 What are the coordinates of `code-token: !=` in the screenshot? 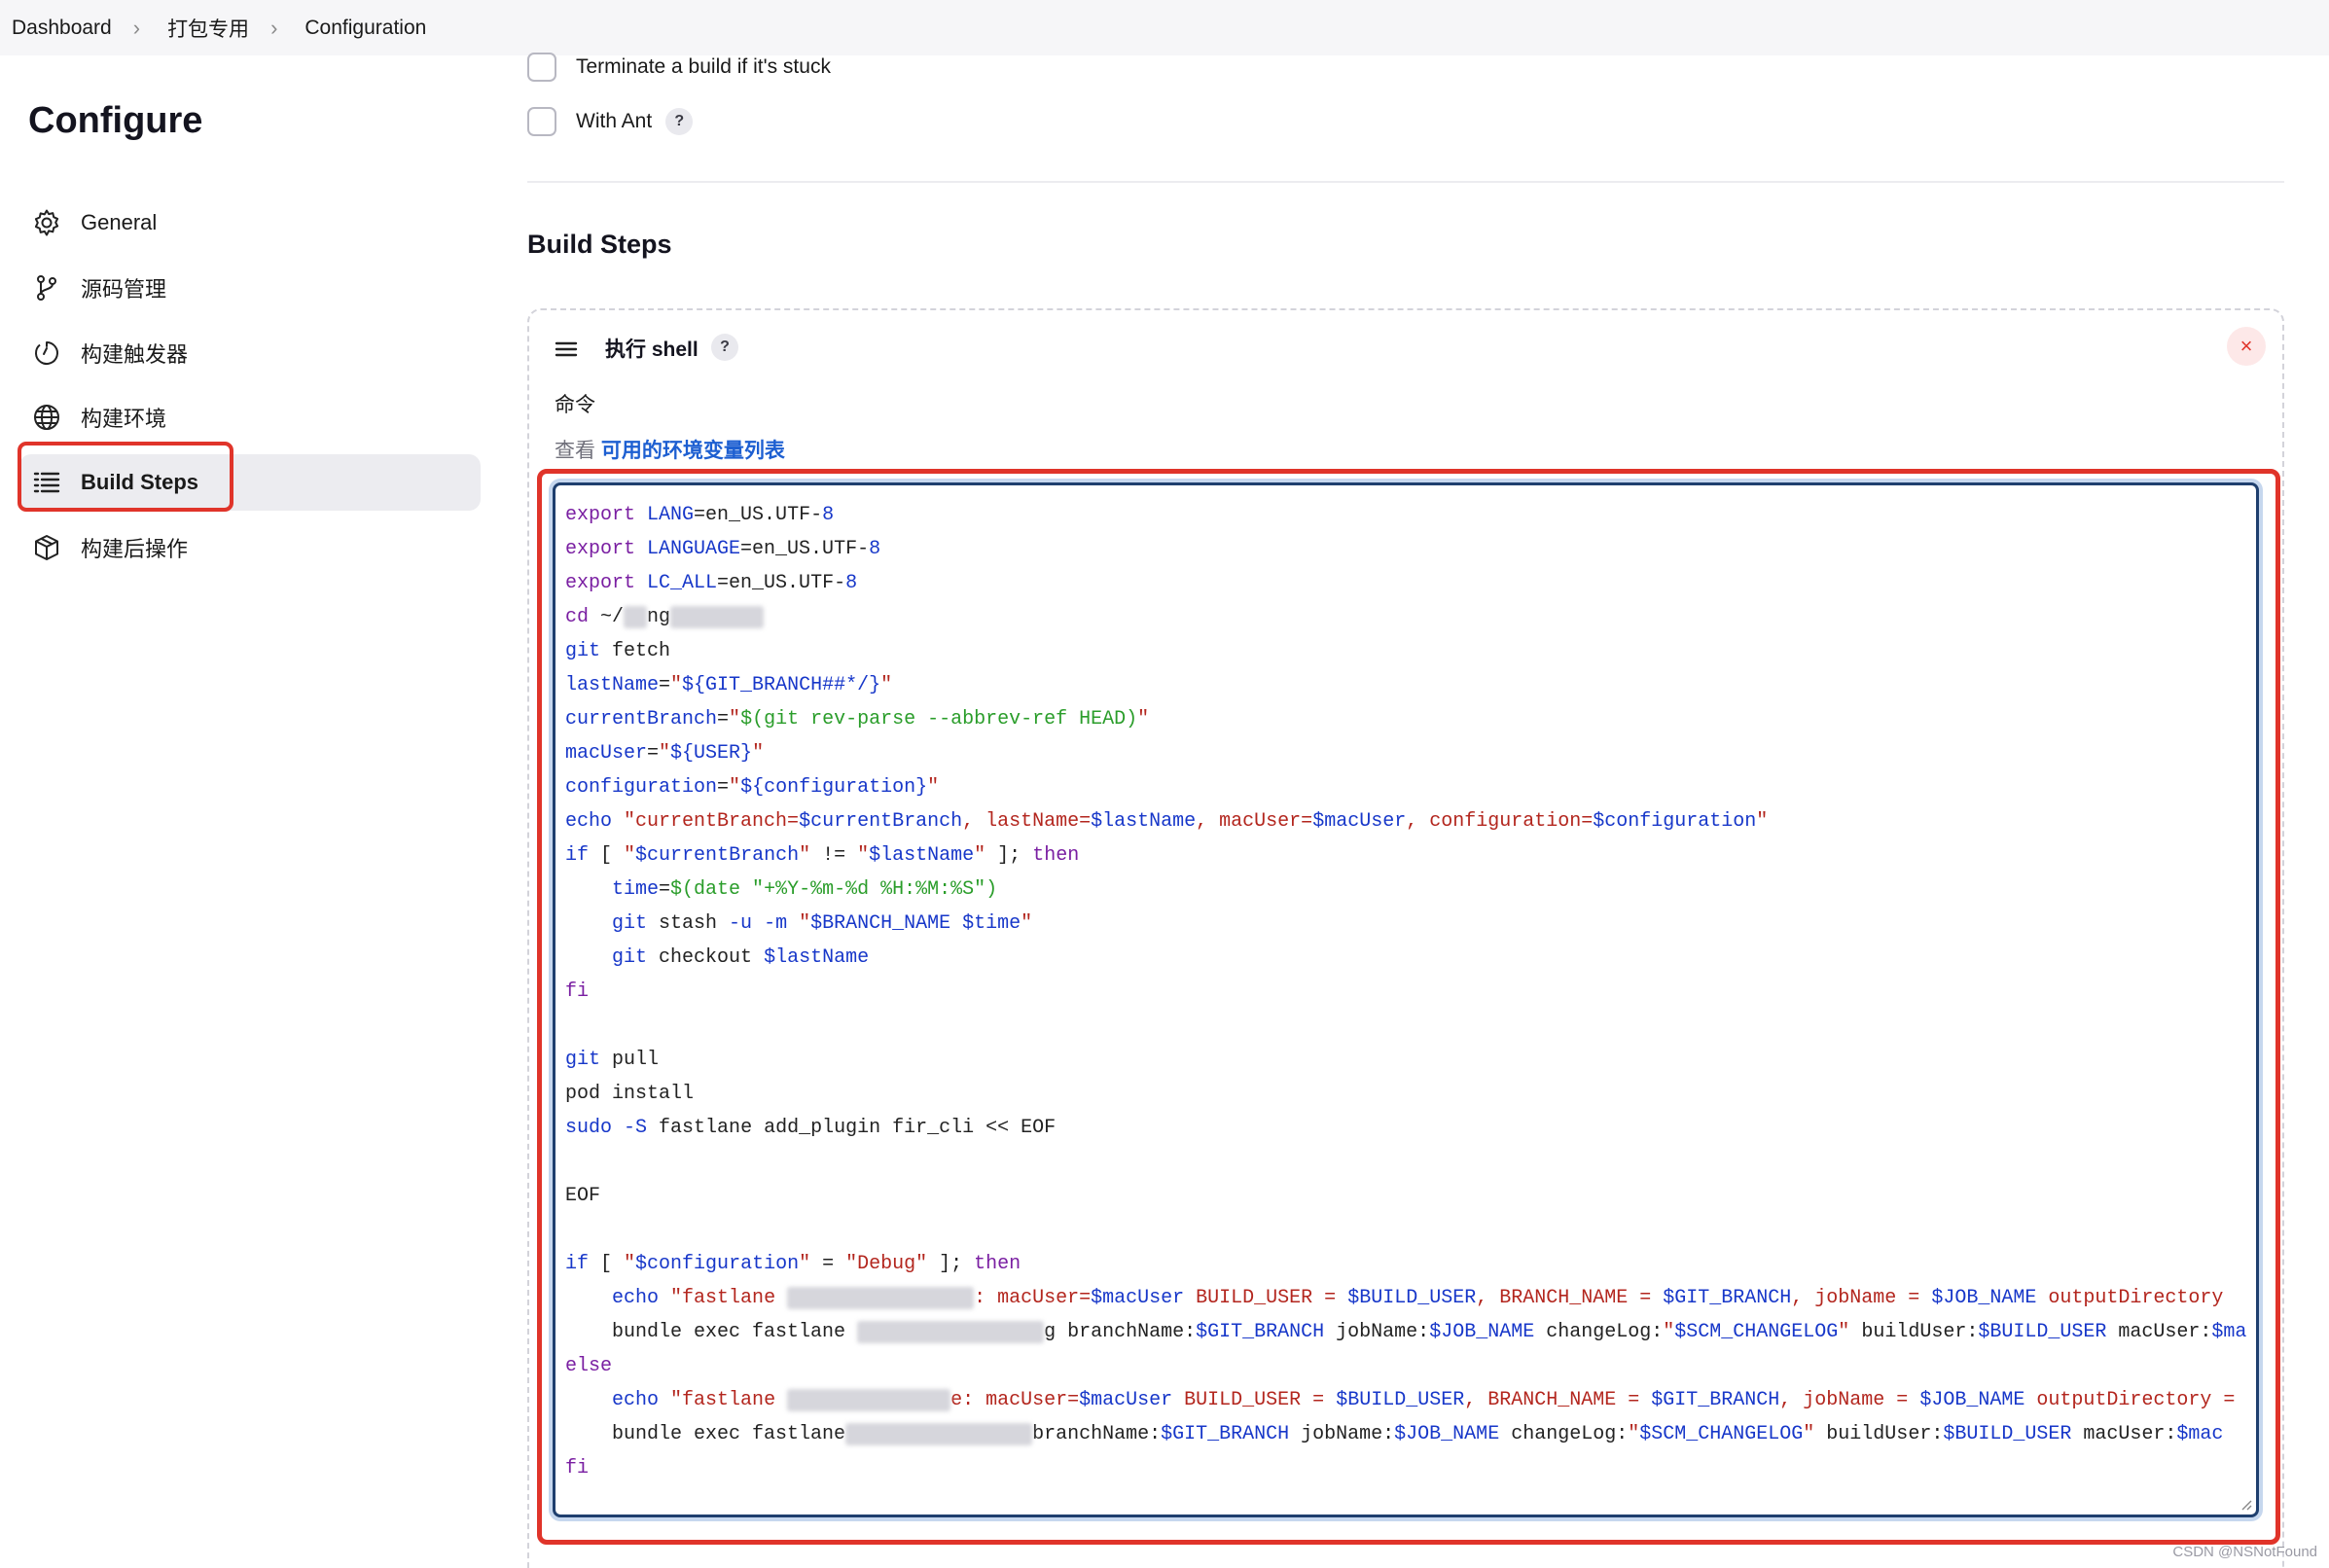 It's located at (834, 855).